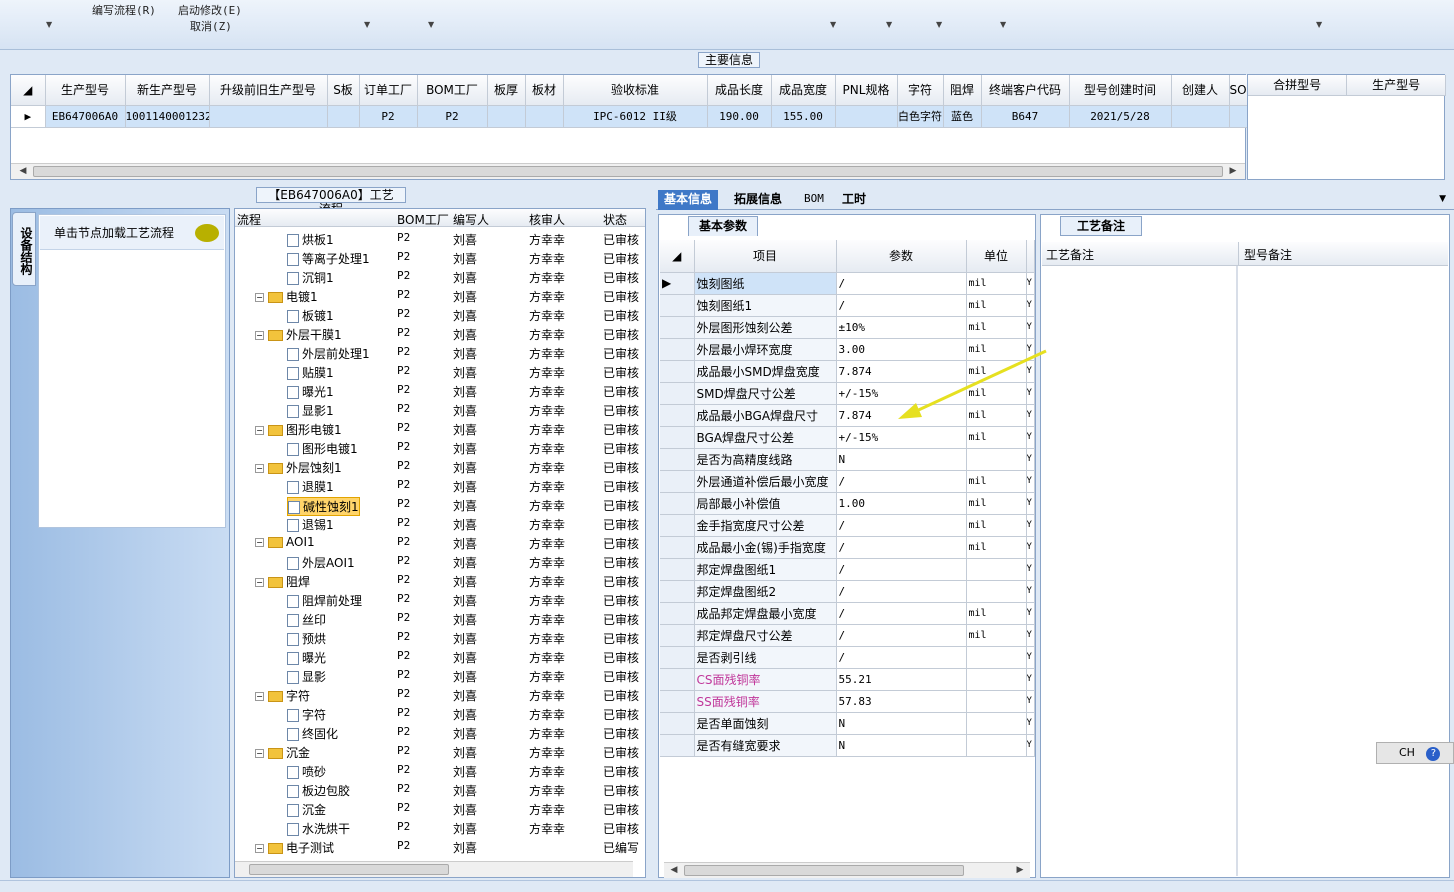 This screenshot has height=892, width=1454. What do you see at coordinates (1025, 116) in the screenshot?
I see `main-cell: B647` at bounding box center [1025, 116].